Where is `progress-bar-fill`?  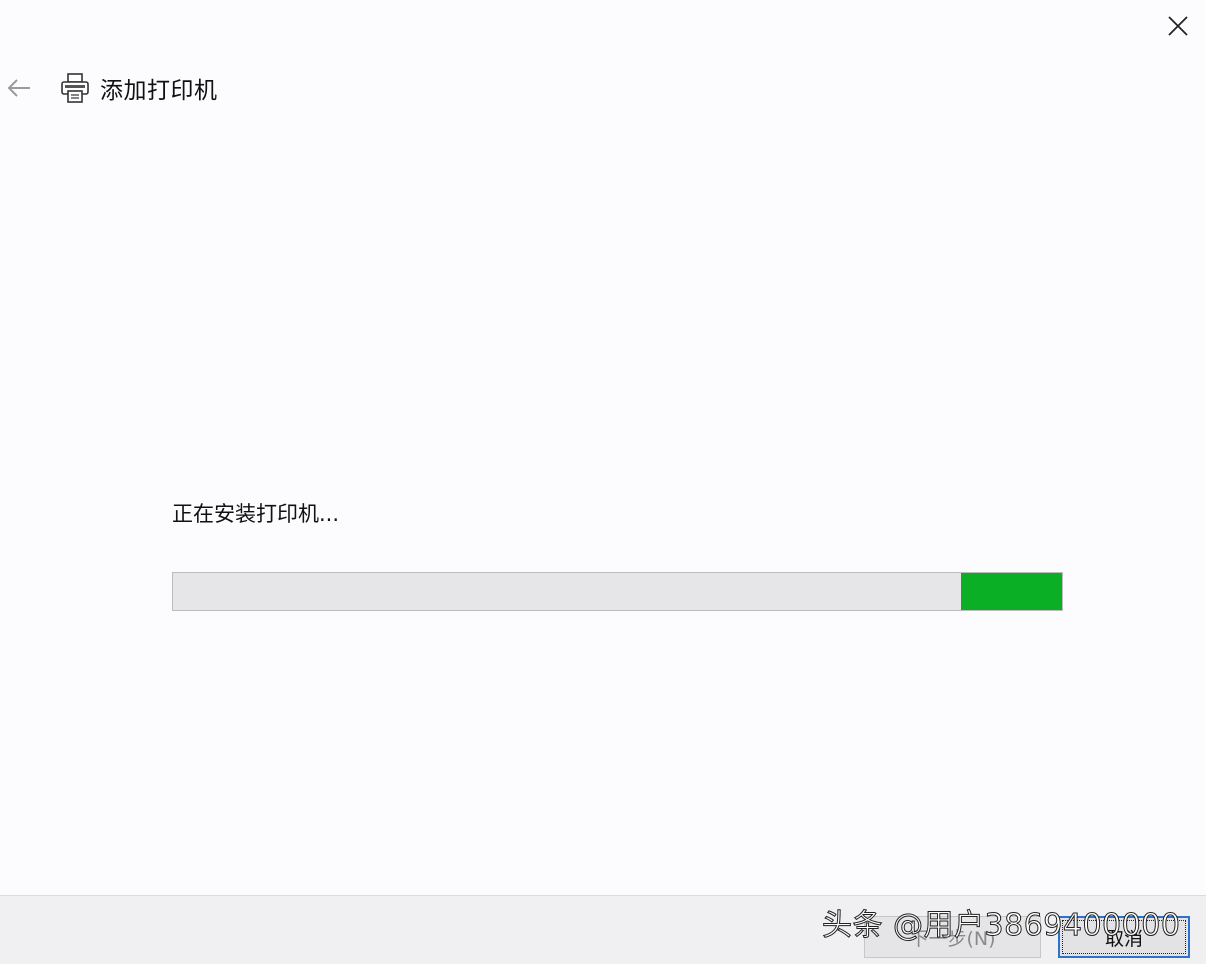
progress-bar-fill is located at coordinates (1011, 591).